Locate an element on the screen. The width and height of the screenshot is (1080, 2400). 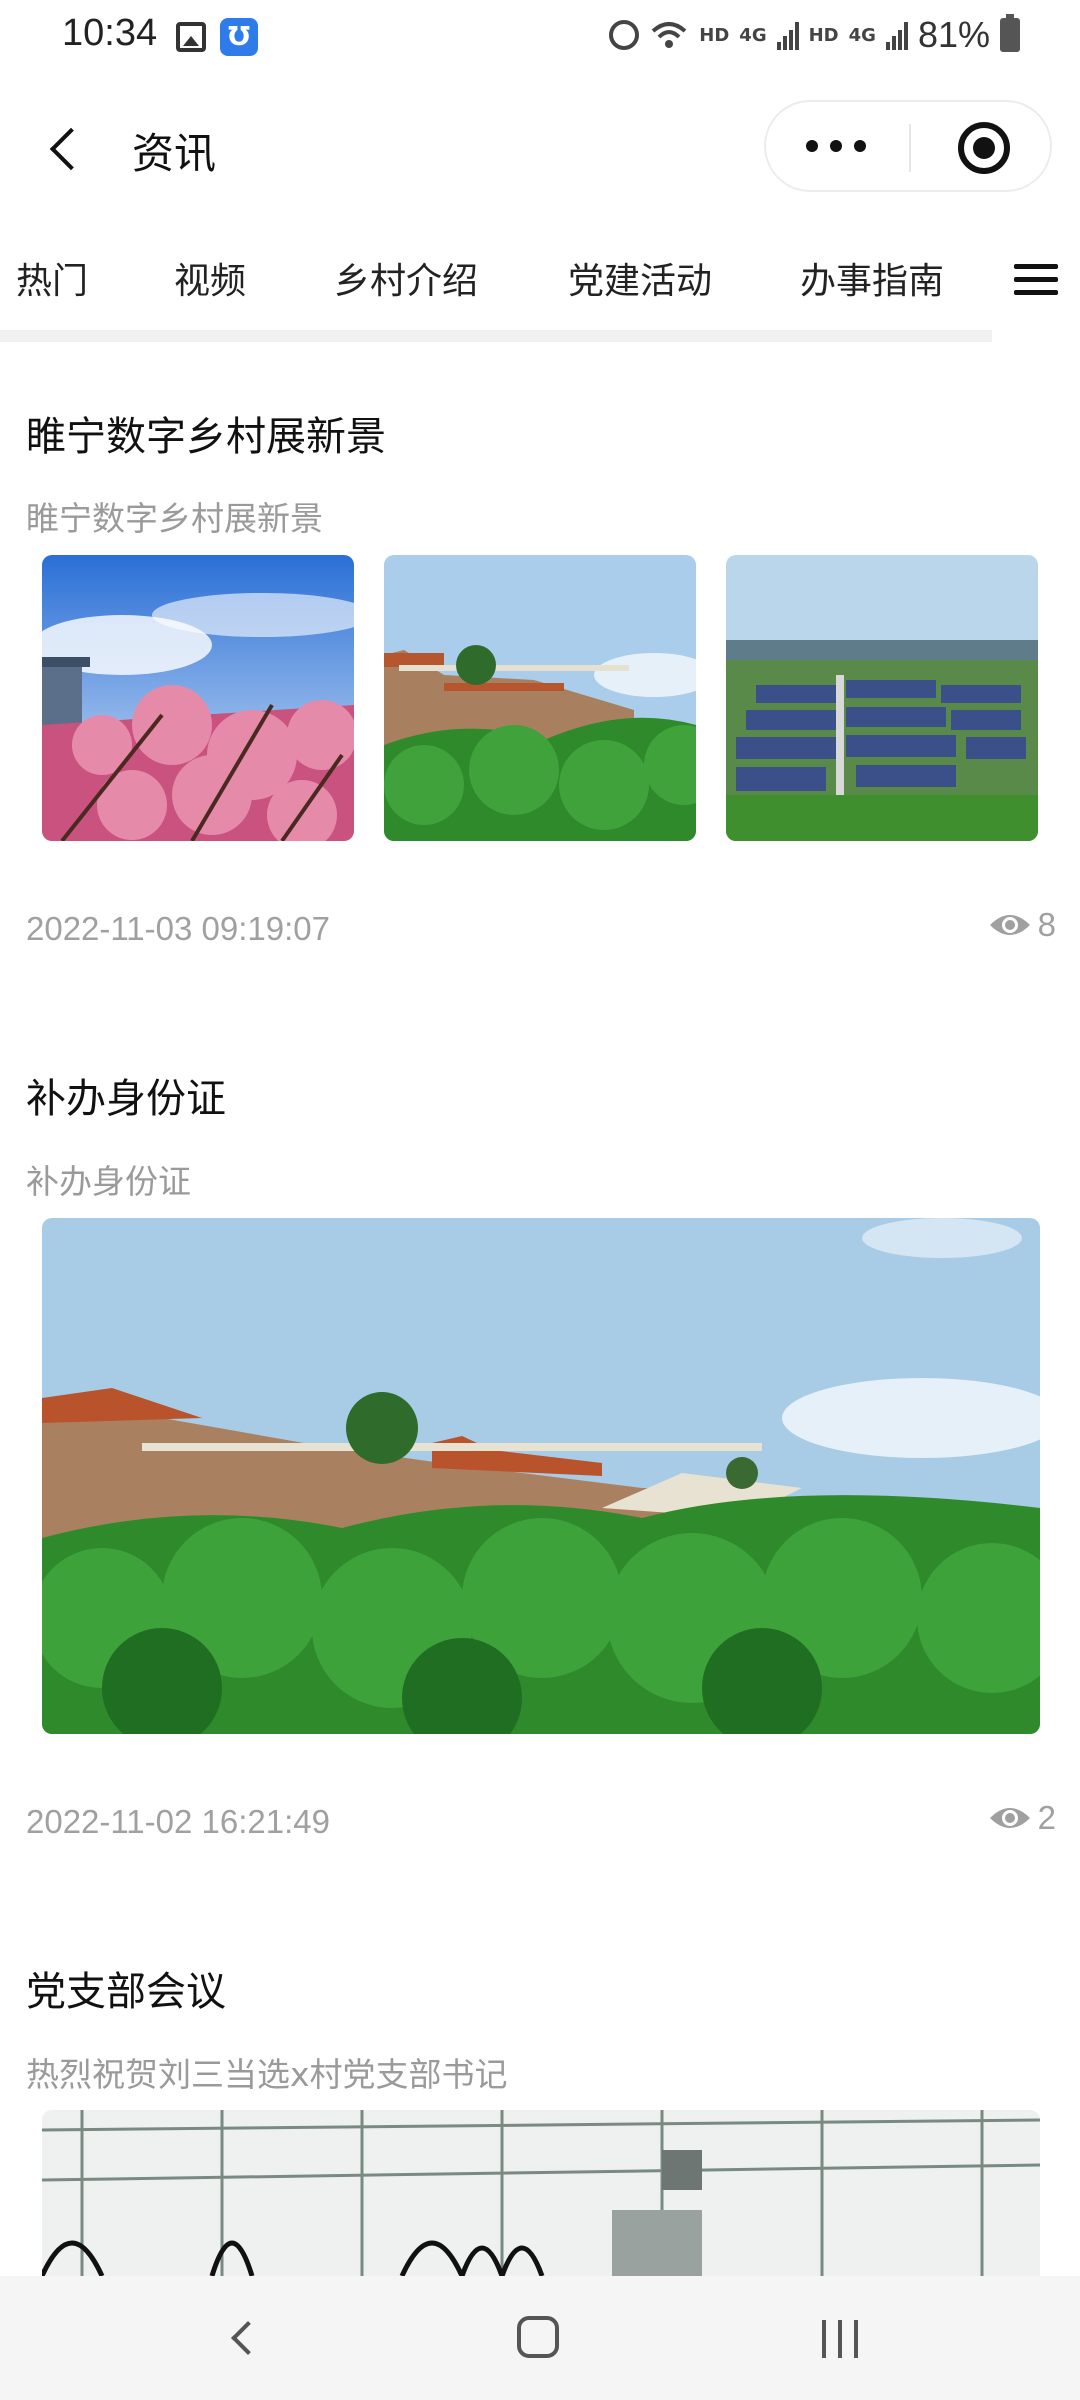
article-title: 党支部会议 is located at coordinates (126, 1988).